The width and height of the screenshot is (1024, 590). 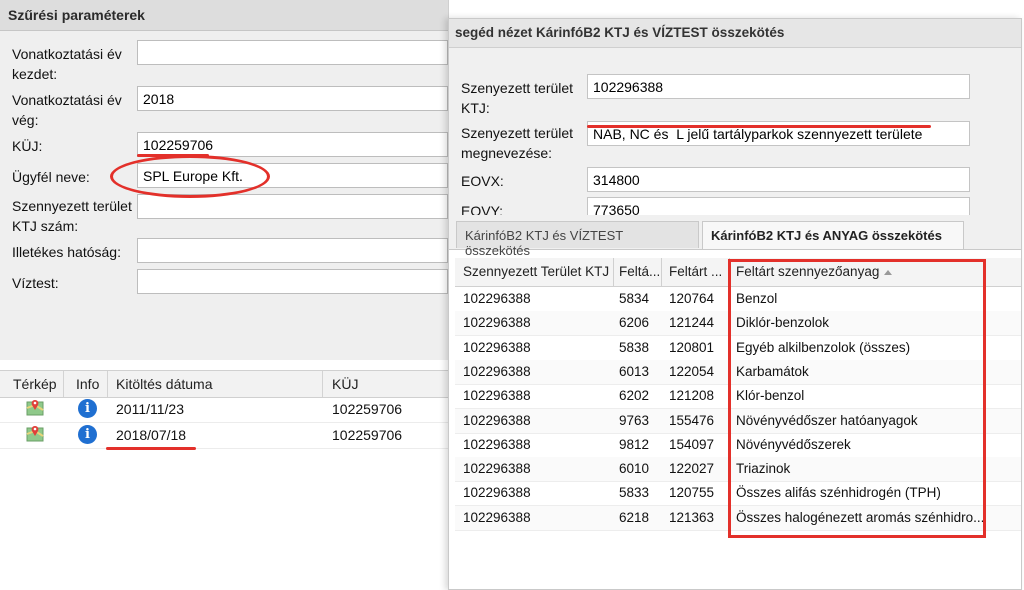 What do you see at coordinates (692, 420) in the screenshot?
I see `cell-feltart-b: 155476` at bounding box center [692, 420].